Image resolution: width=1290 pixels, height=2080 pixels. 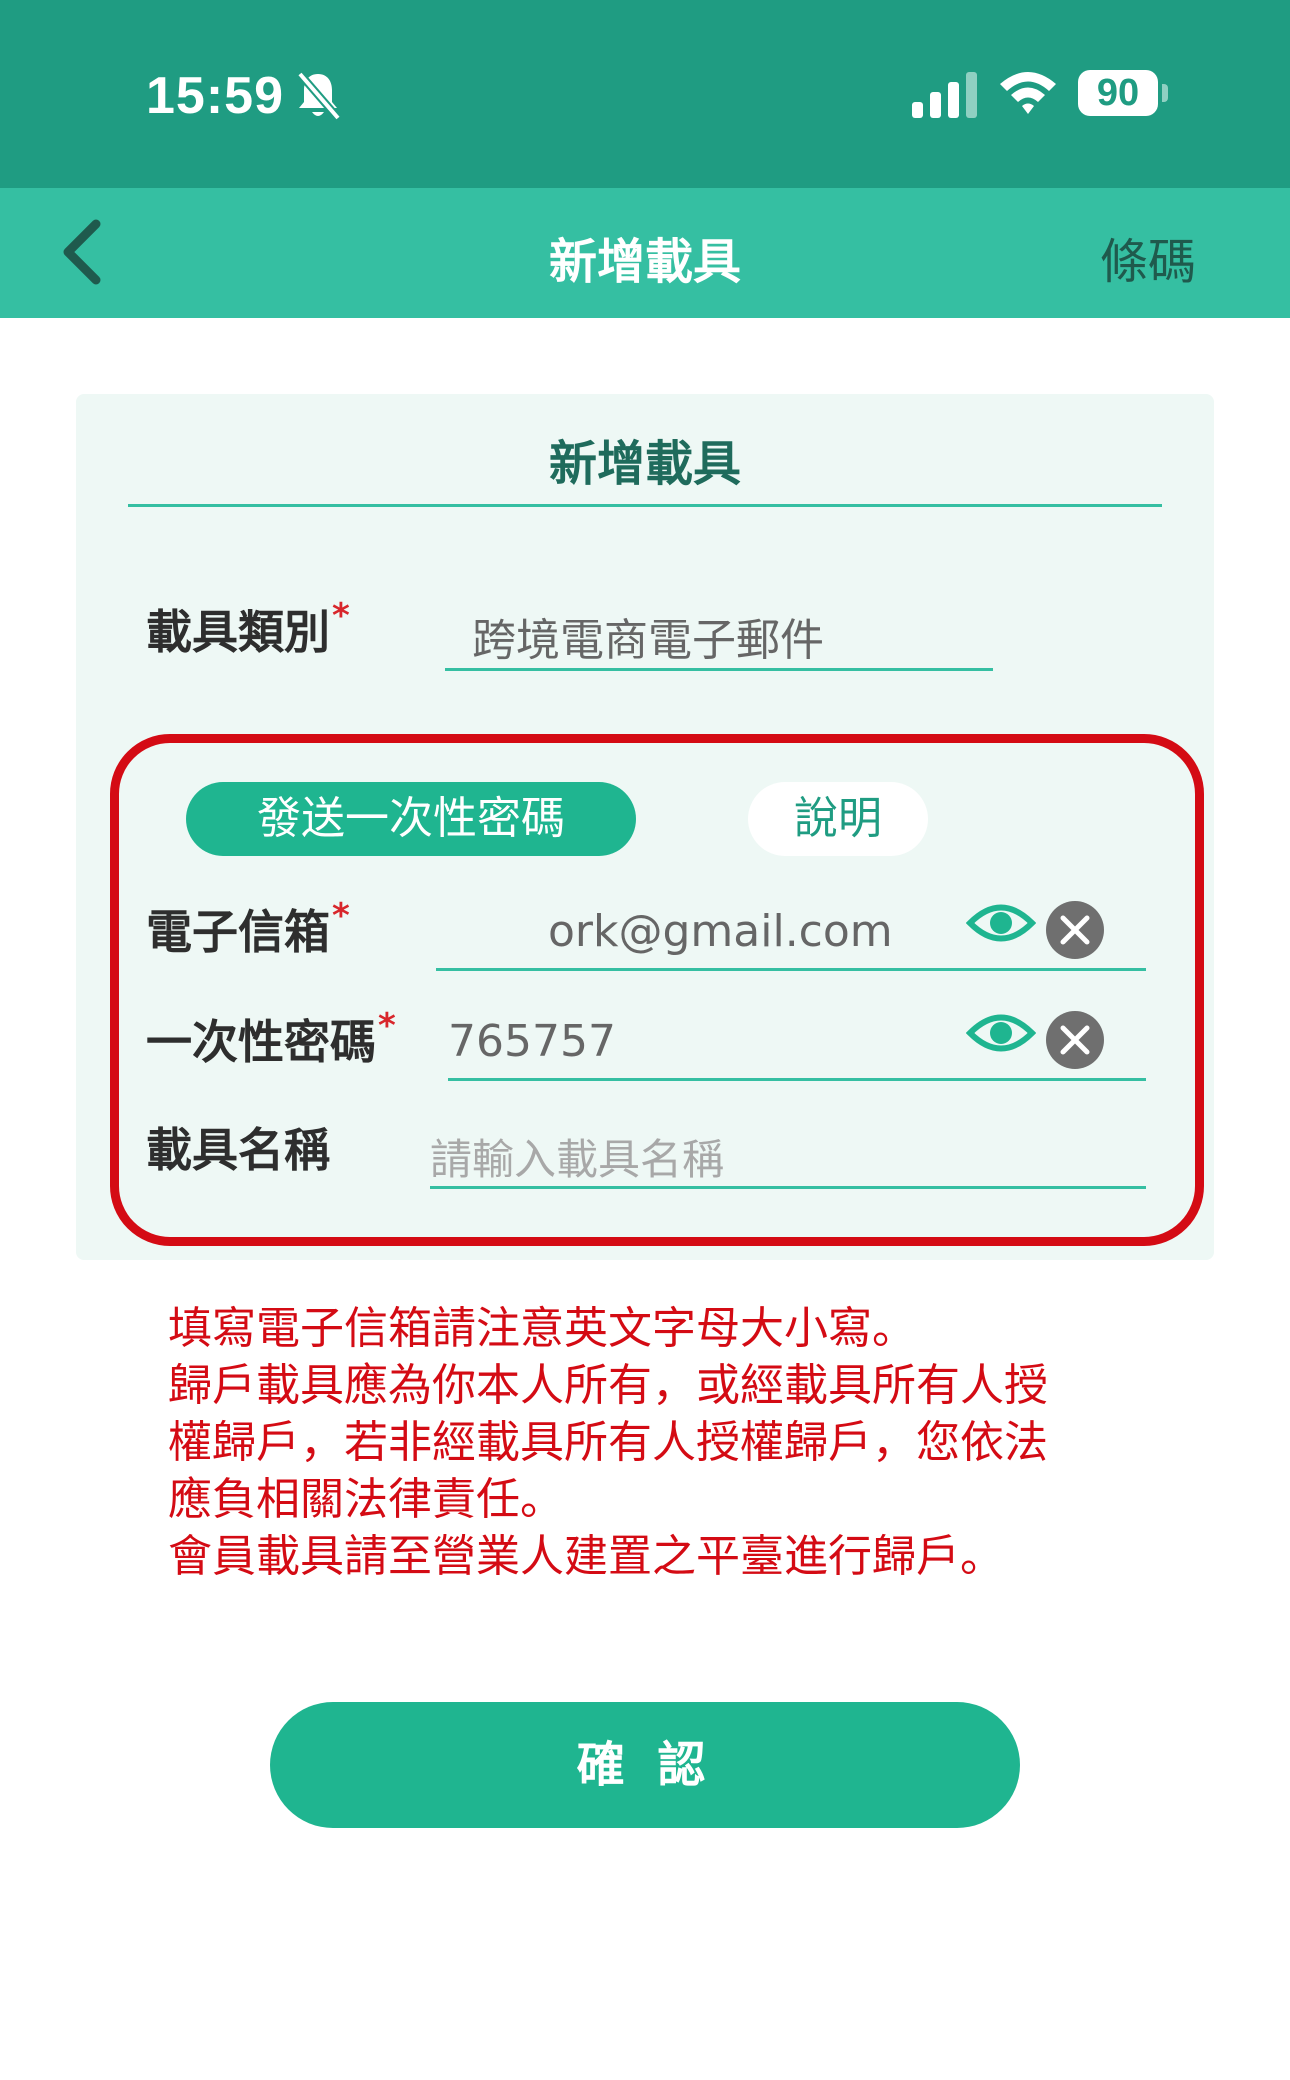 What do you see at coordinates (319, 96) in the screenshot?
I see `bell-slash-icon` at bounding box center [319, 96].